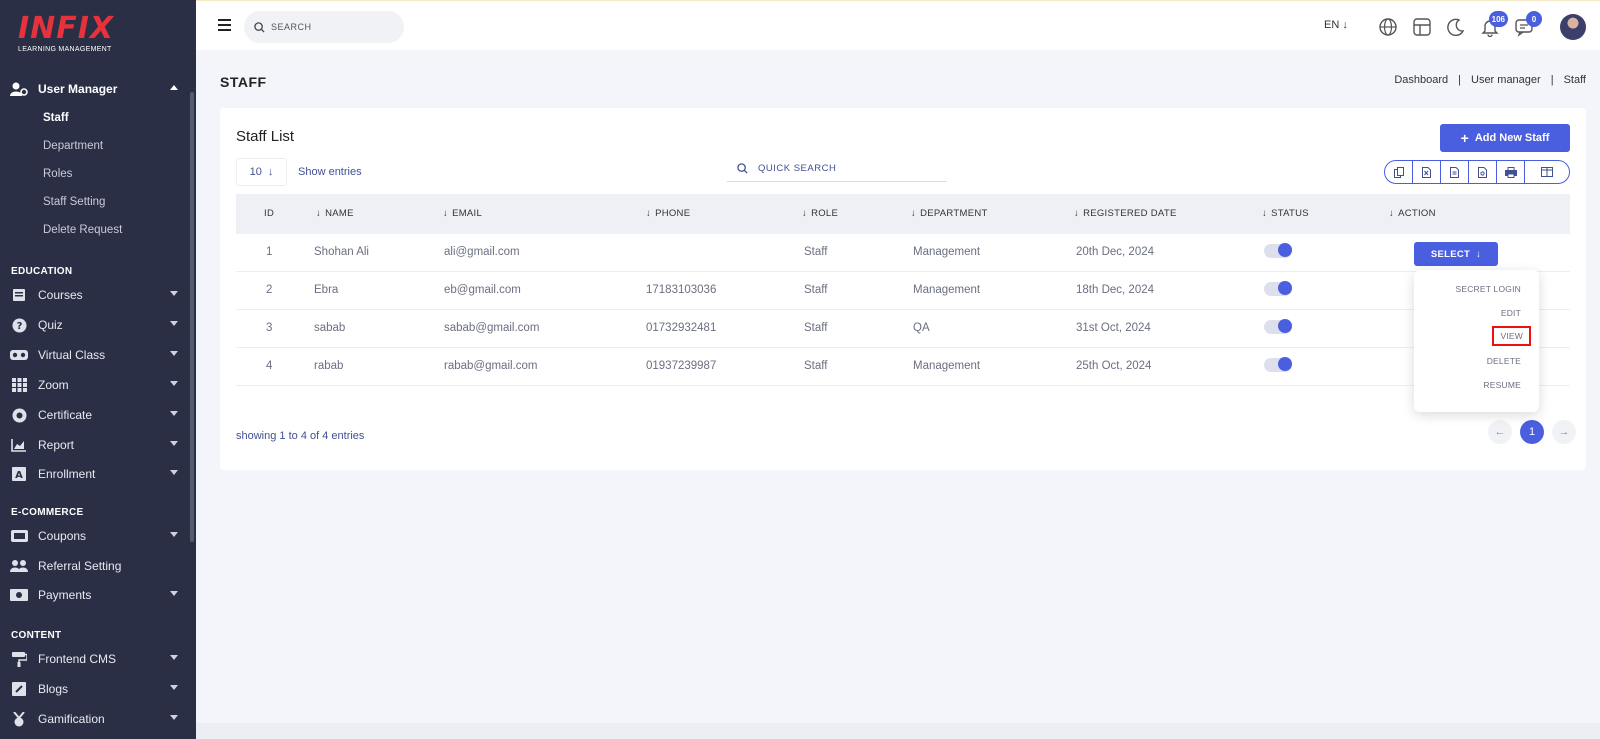 This screenshot has width=1600, height=739. I want to click on cell-department: Management, so click(947, 252).